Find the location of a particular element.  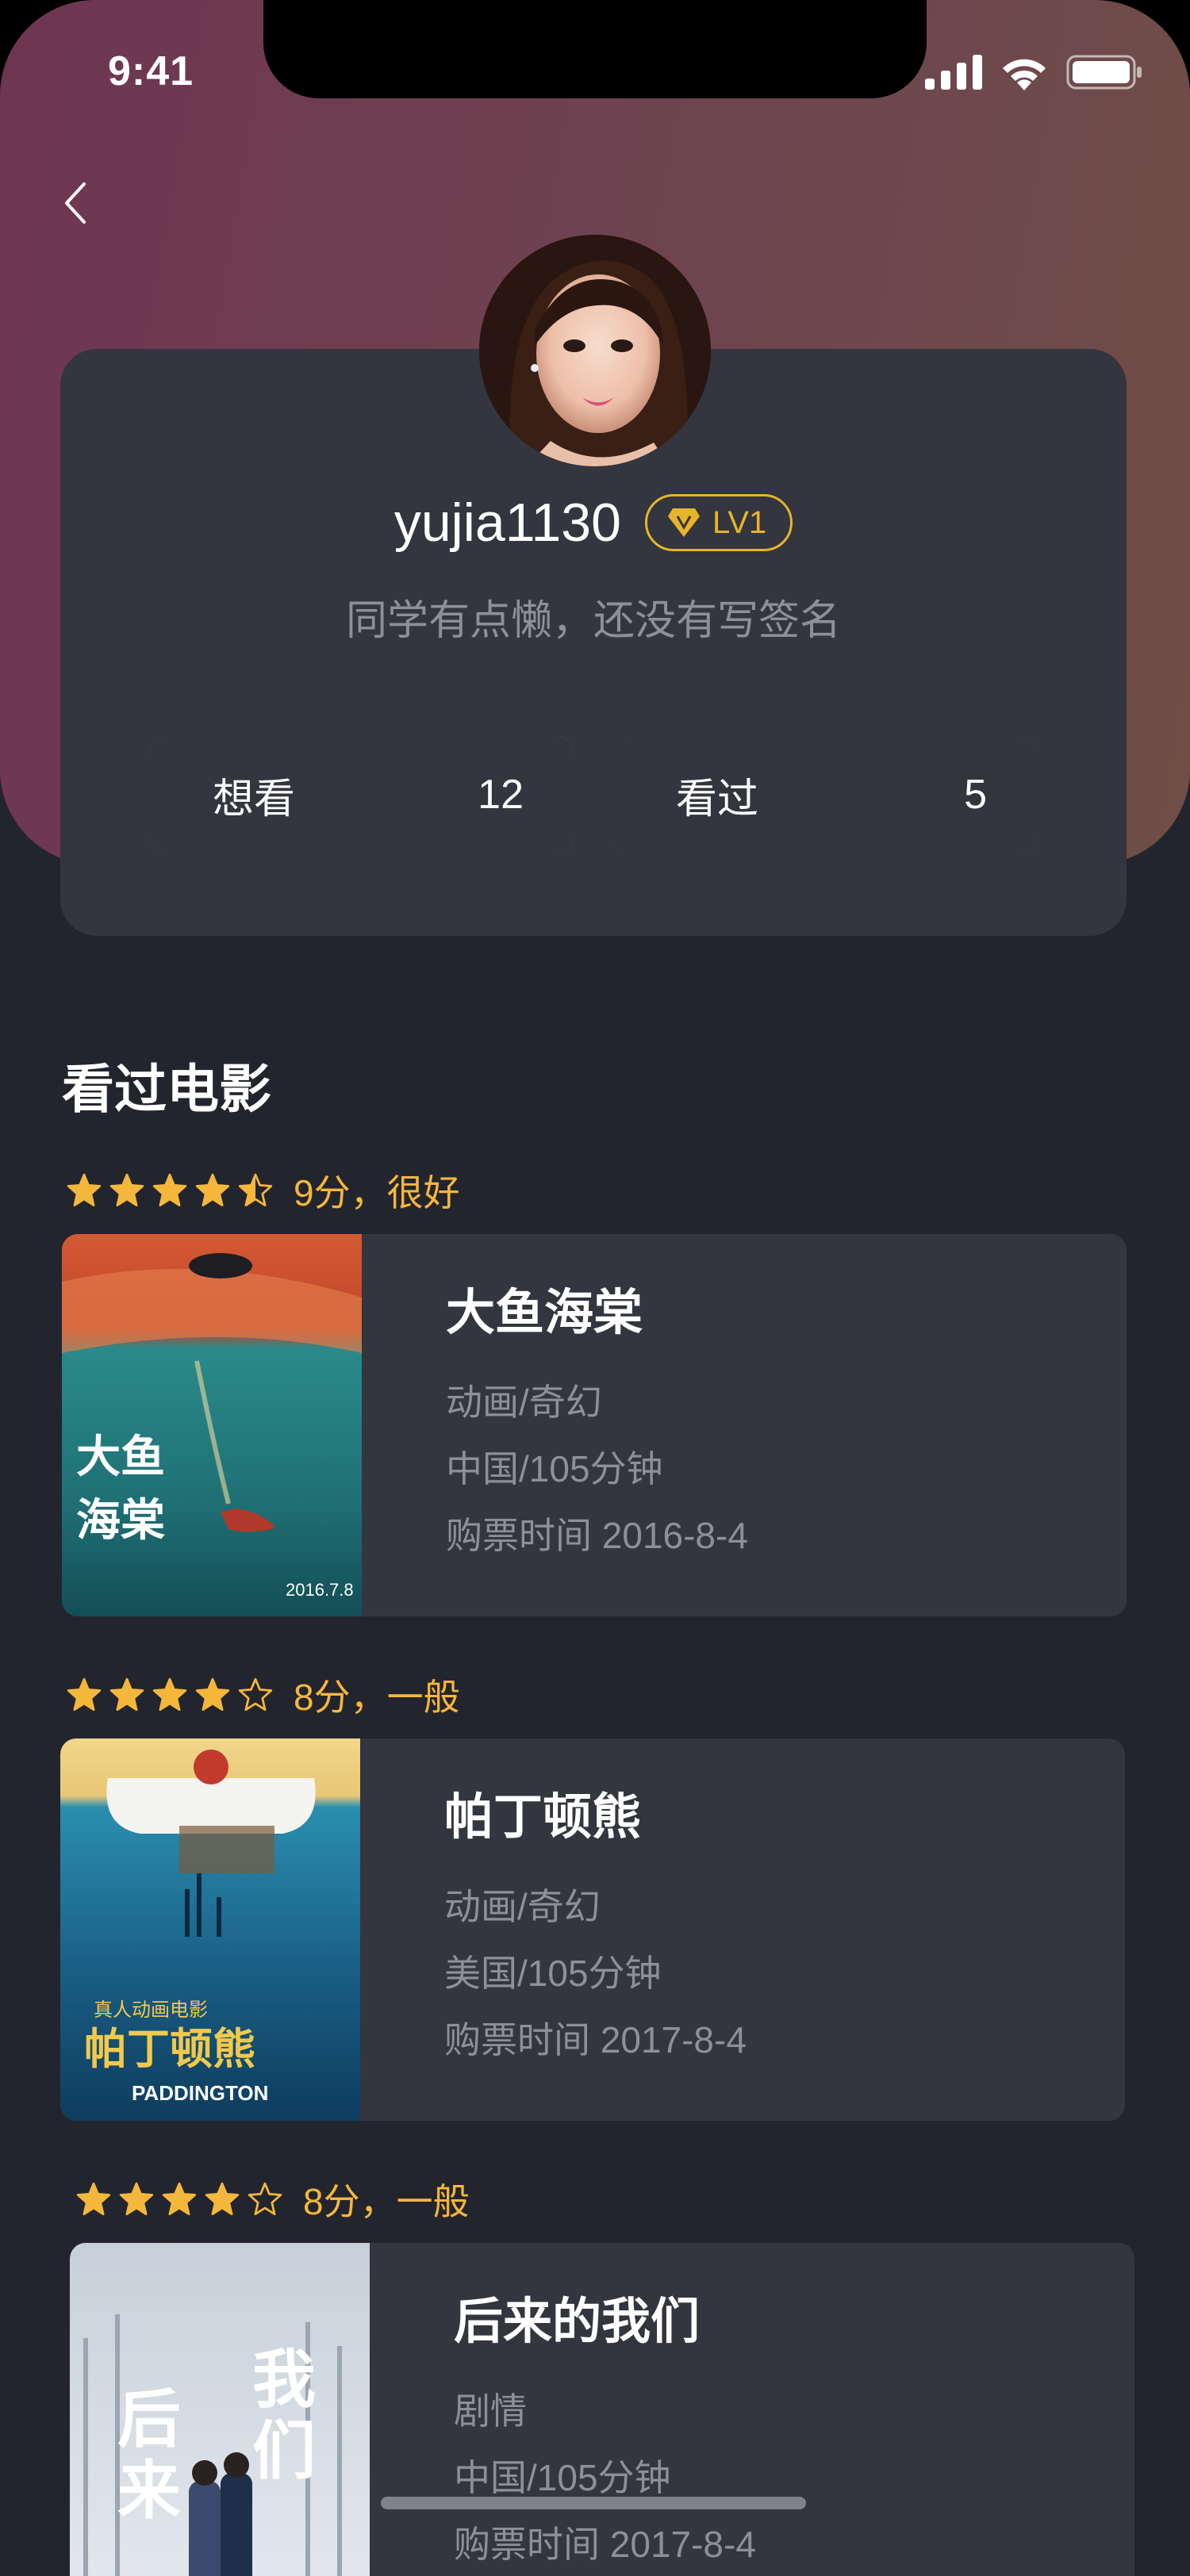

status-time: 9:41 is located at coordinates (151, 71).